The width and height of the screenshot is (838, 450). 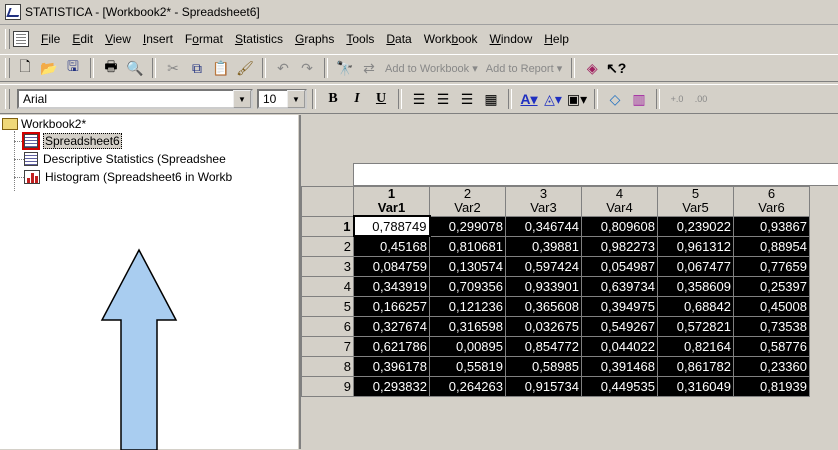 I want to click on table-cell: 0,809608, so click(x=619, y=226).